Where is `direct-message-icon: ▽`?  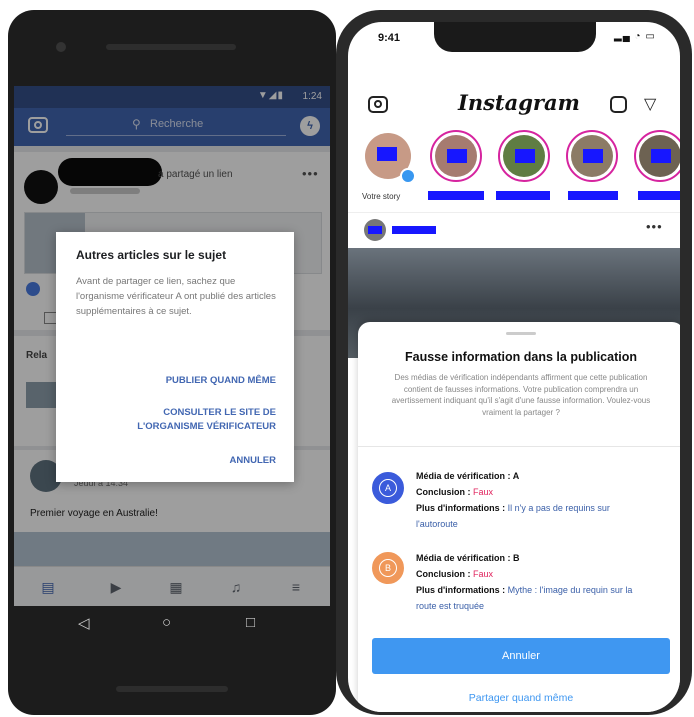
direct-message-icon: ▽ is located at coordinates (650, 104).